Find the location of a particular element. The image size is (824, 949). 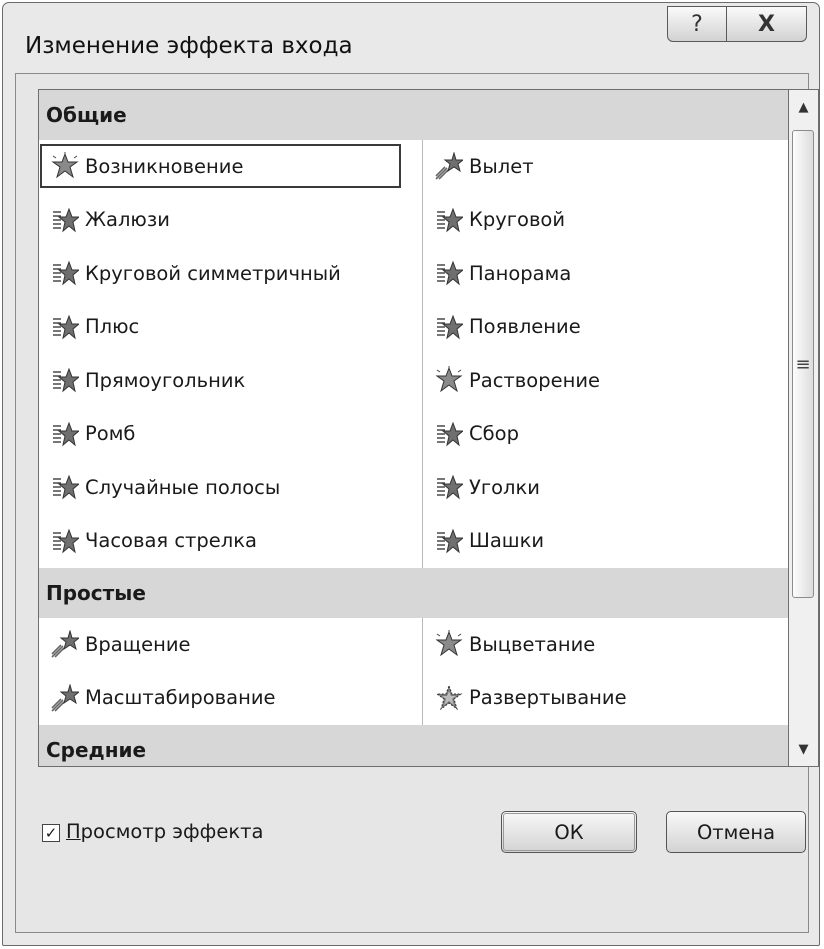

effect-item: Появление is located at coordinates (508, 327).